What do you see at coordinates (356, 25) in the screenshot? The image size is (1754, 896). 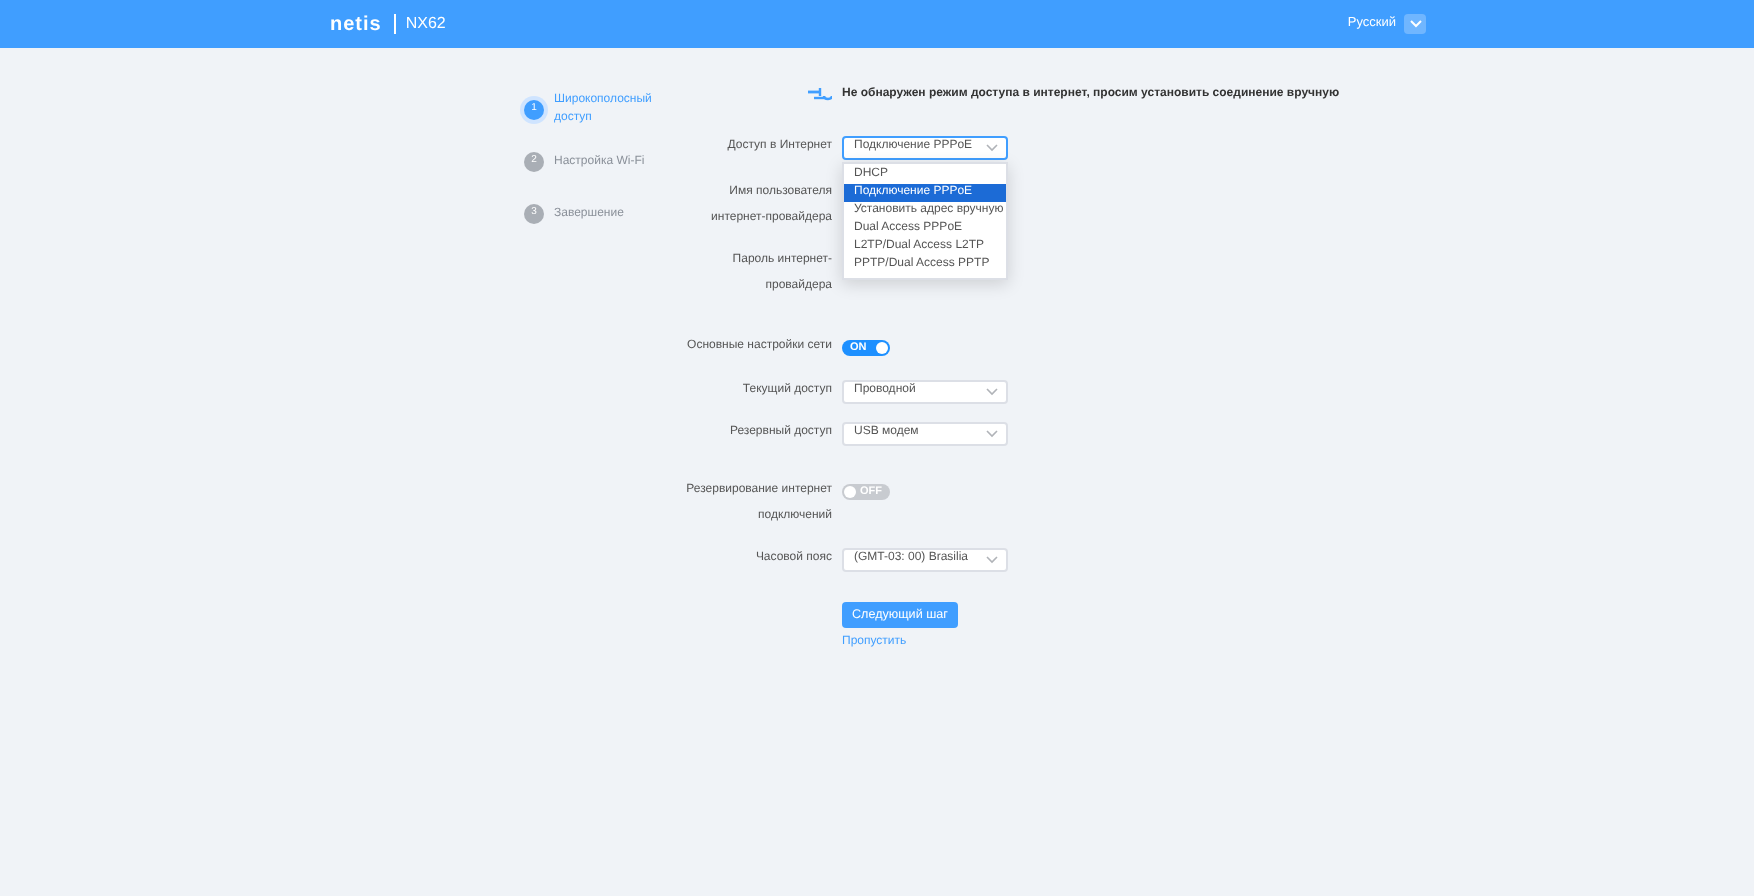 I see `logo: netis` at bounding box center [356, 25].